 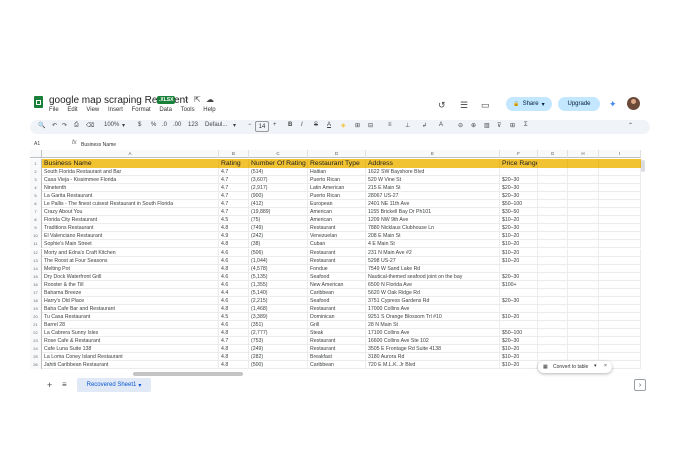 What do you see at coordinates (130, 292) in the screenshot?
I see `cell-business-name: Bahama Breeze` at bounding box center [130, 292].